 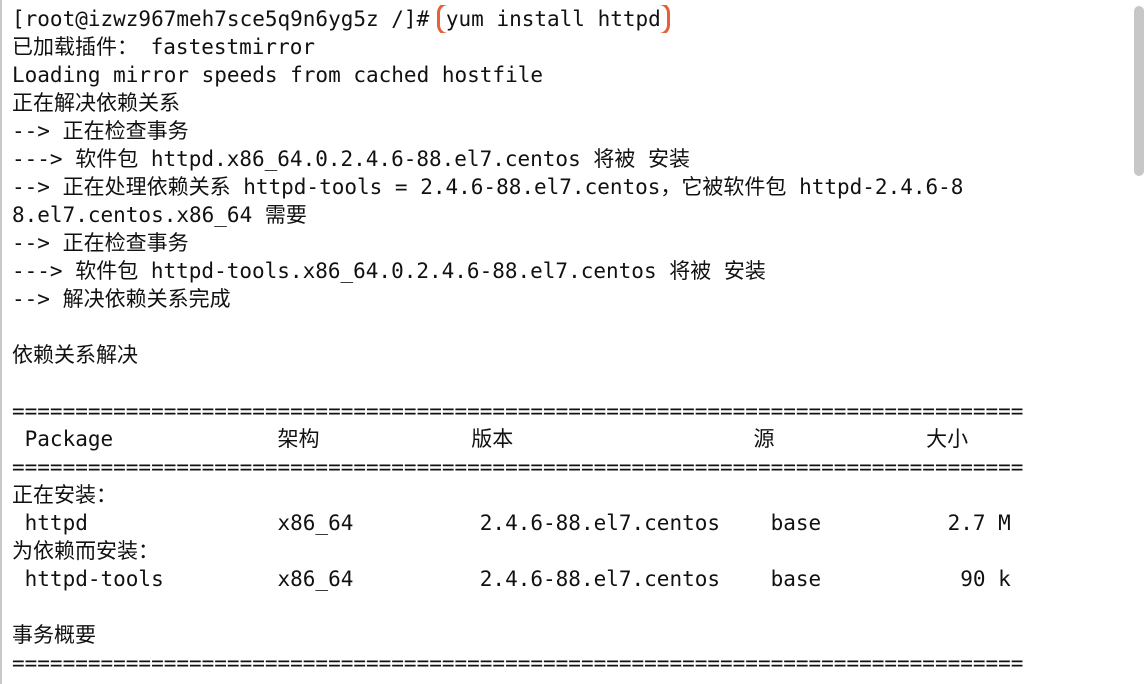 I want to click on output-line: 正在解决依赖关系, so click(x=96, y=103).